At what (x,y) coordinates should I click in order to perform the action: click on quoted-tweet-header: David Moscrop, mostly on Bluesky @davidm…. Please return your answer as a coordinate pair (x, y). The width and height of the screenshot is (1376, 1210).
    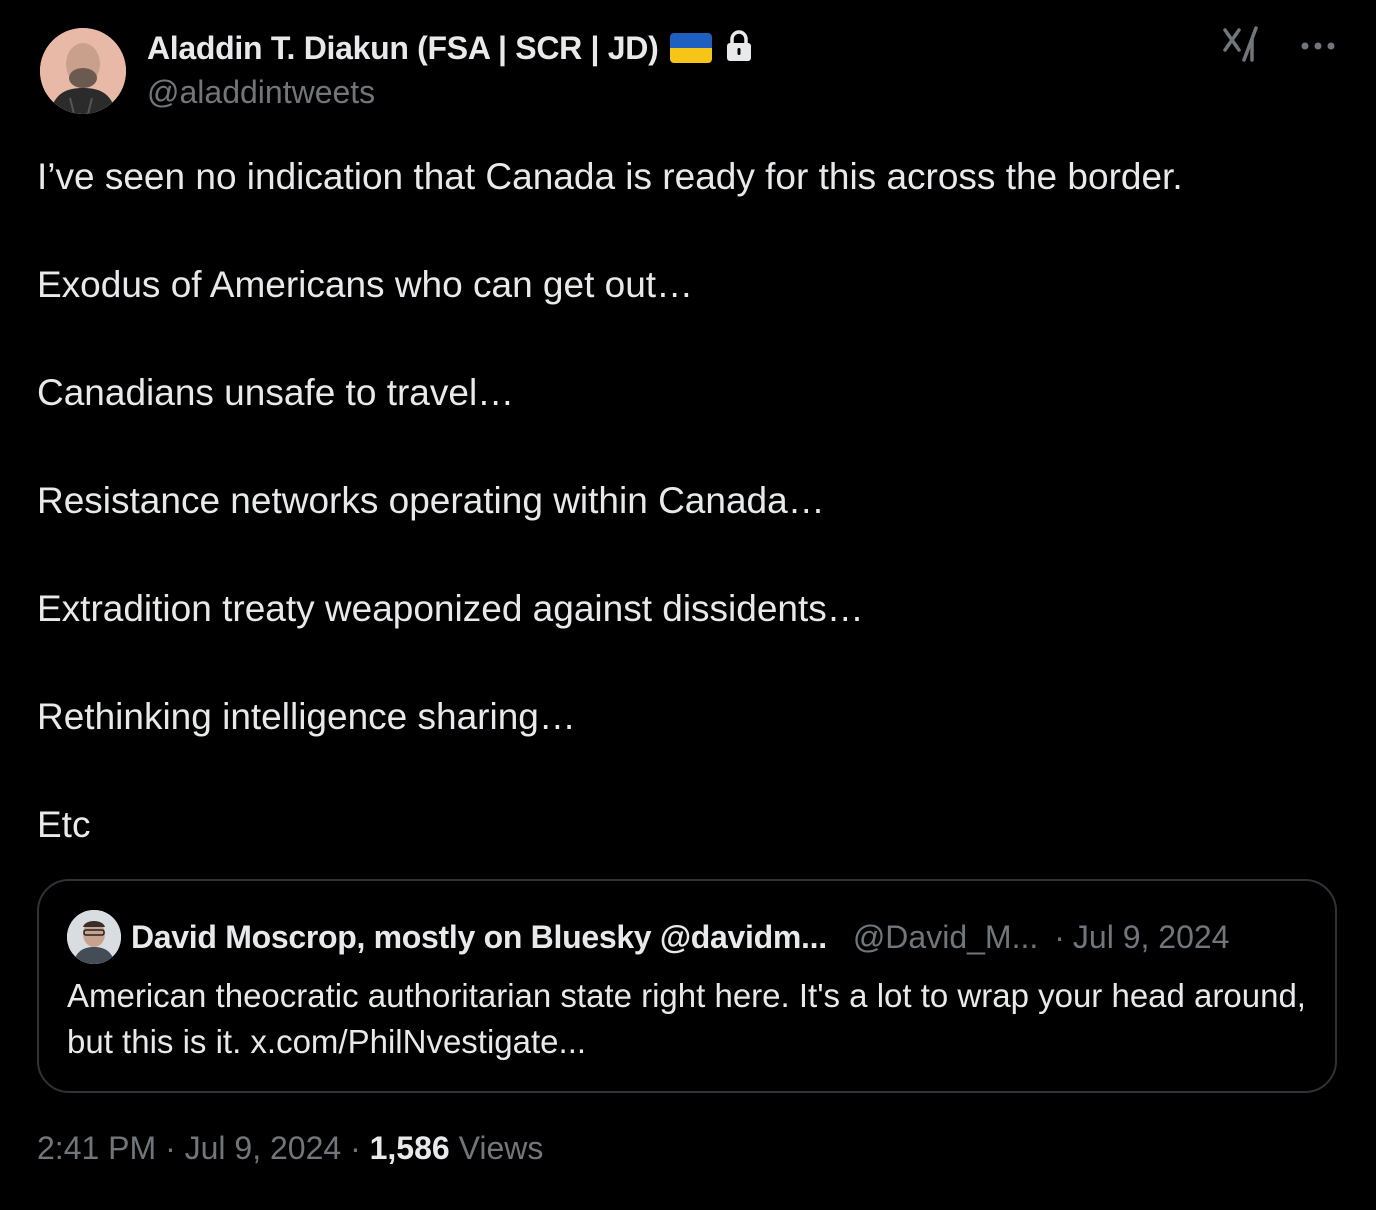
    Looking at the image, I should click on (686, 937).